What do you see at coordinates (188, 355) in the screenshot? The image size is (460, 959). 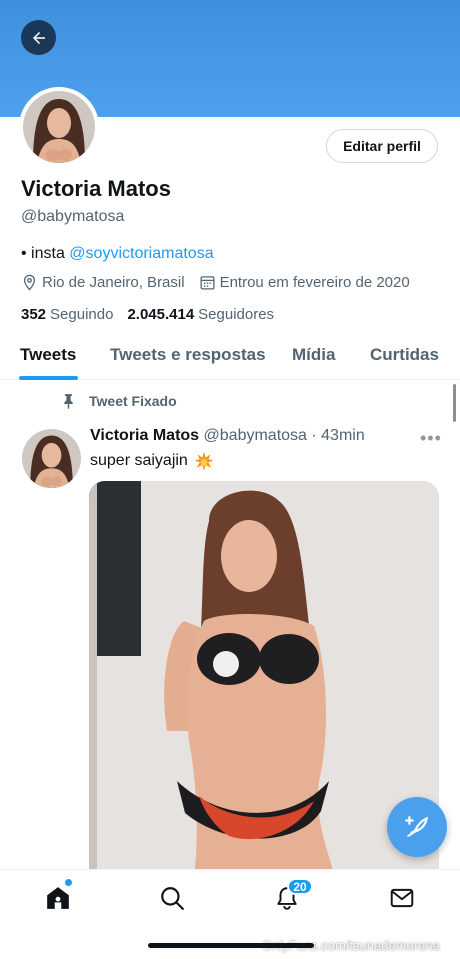 I see `tab-tweets-and-replies: Tweets e respostas` at bounding box center [188, 355].